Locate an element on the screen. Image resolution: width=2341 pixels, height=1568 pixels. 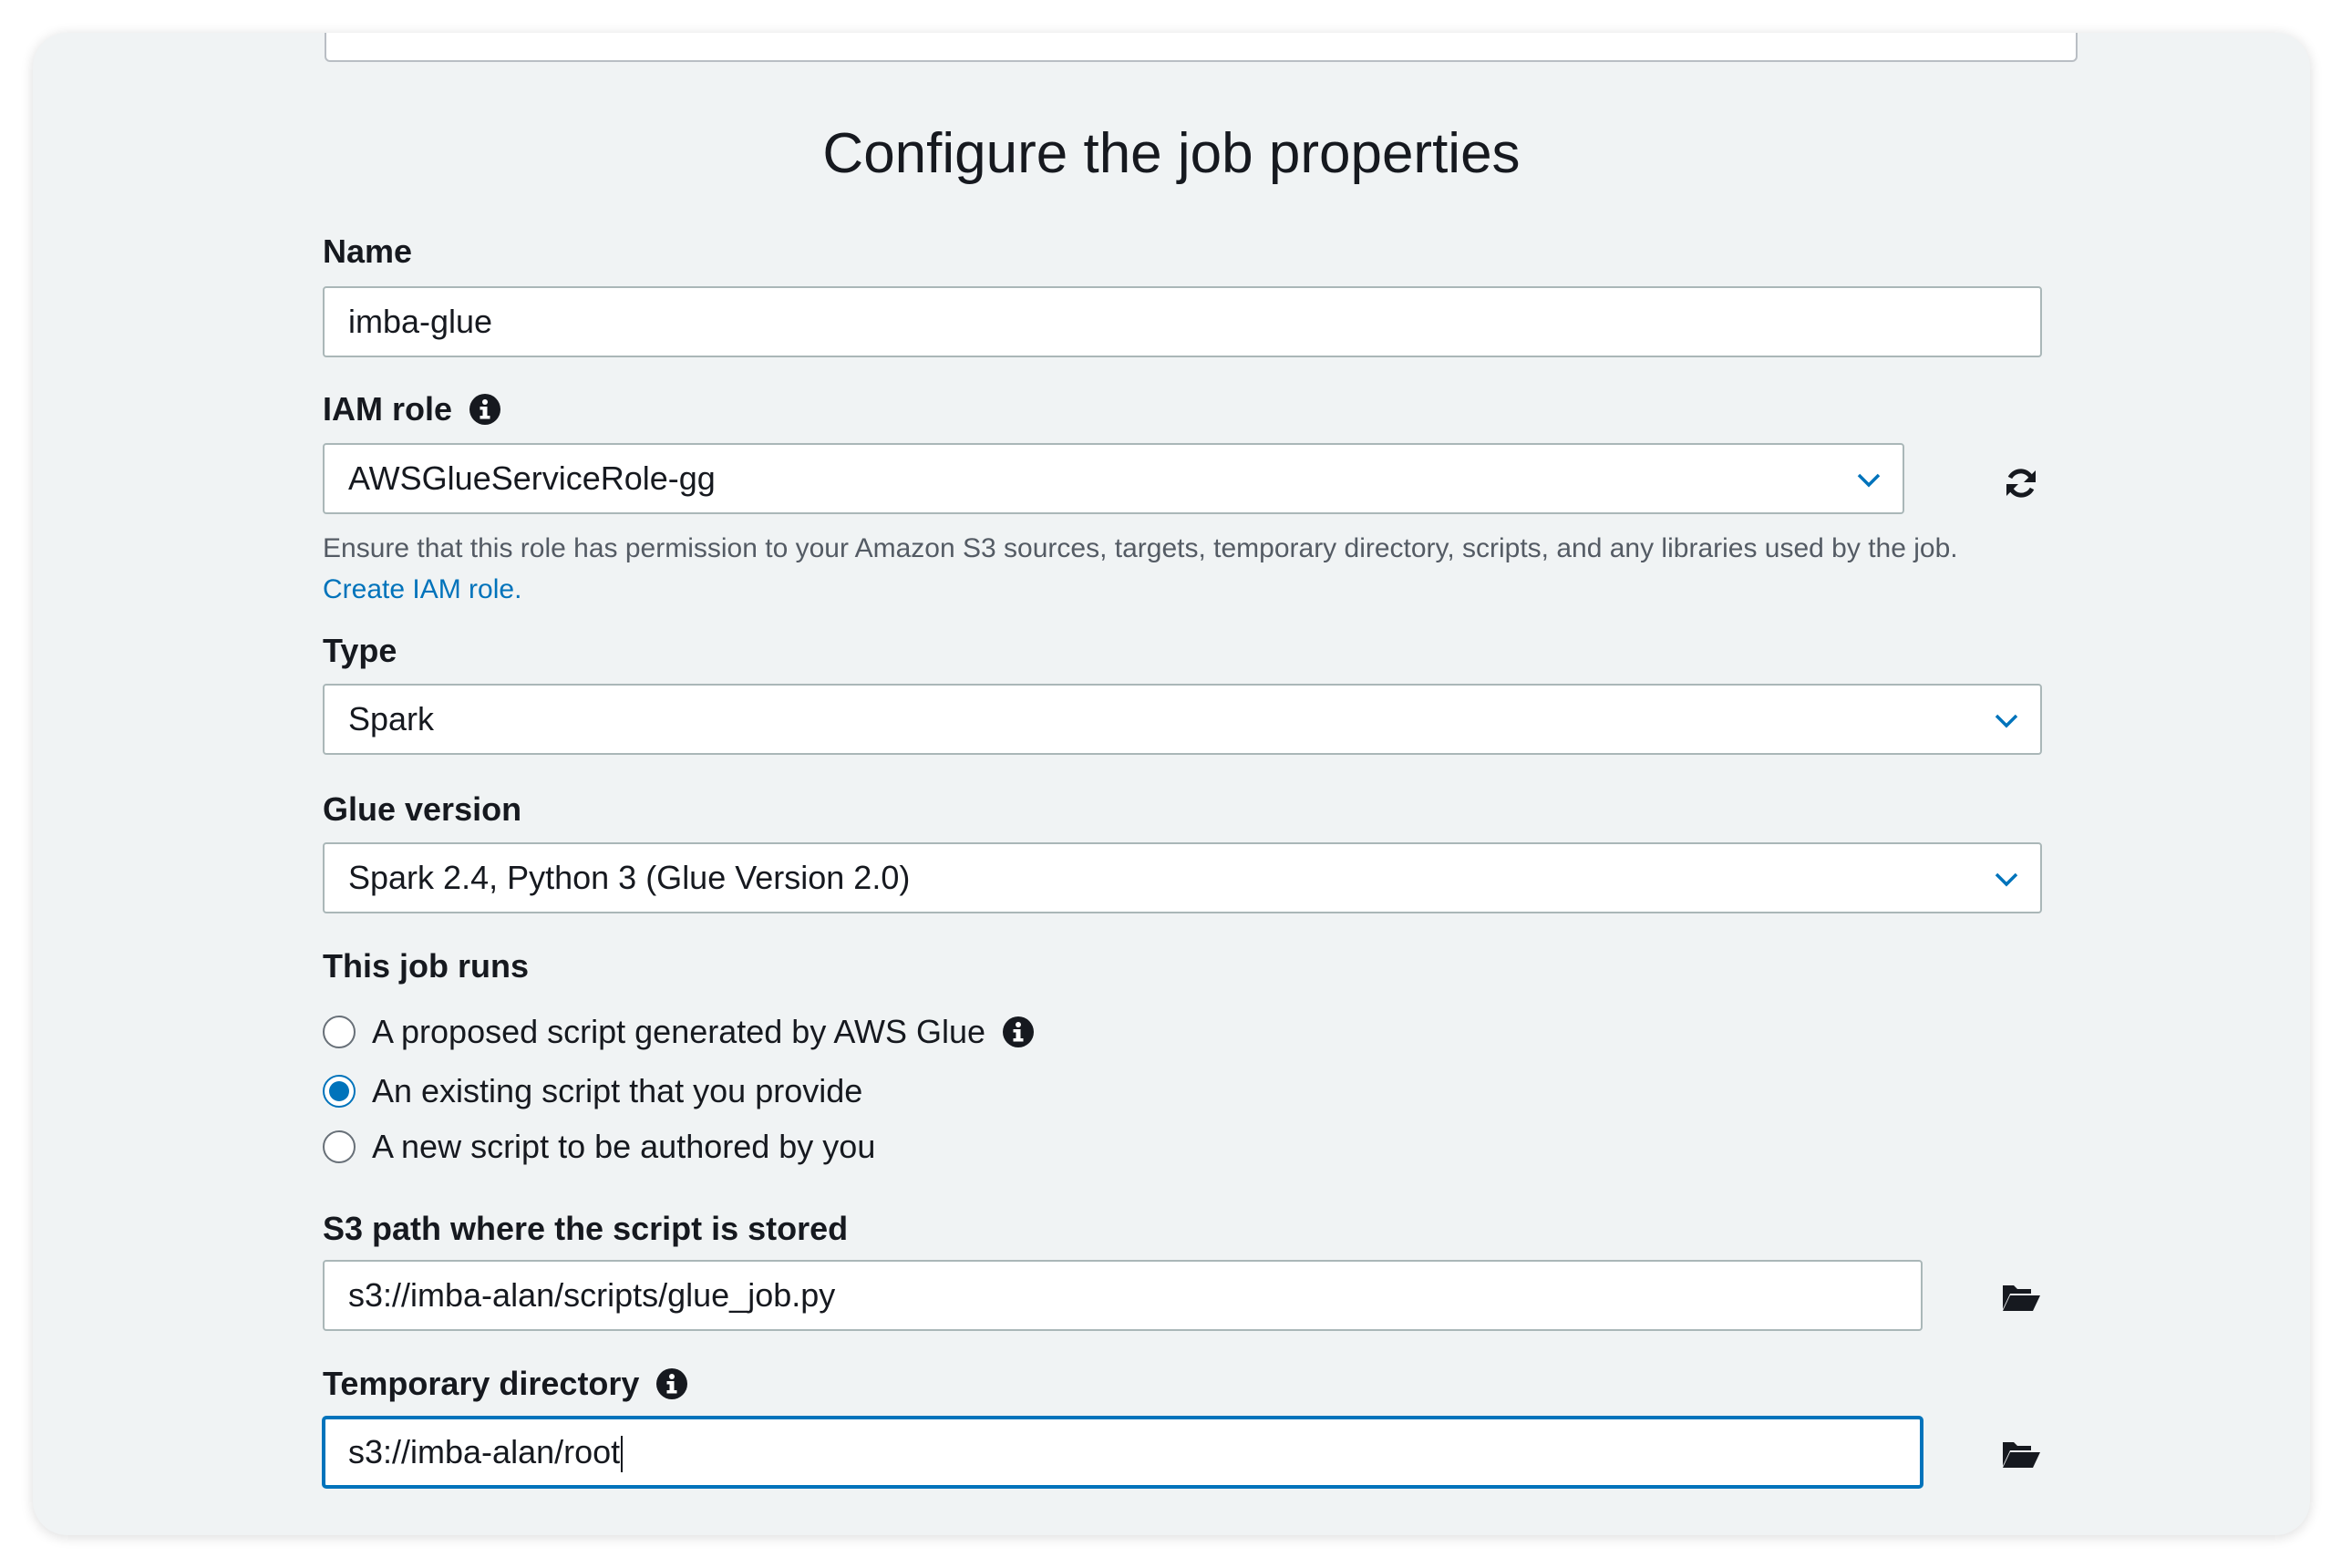
radio-option-new-script: A new script to be authored by you is located at coordinates (599, 1147).